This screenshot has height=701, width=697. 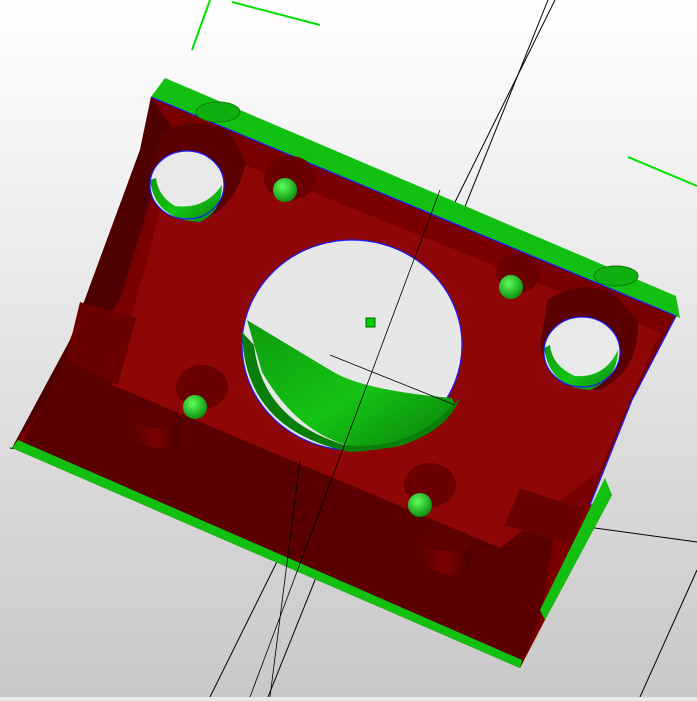 What do you see at coordinates (352, 345) in the screenshot?
I see `large-center-bore` at bounding box center [352, 345].